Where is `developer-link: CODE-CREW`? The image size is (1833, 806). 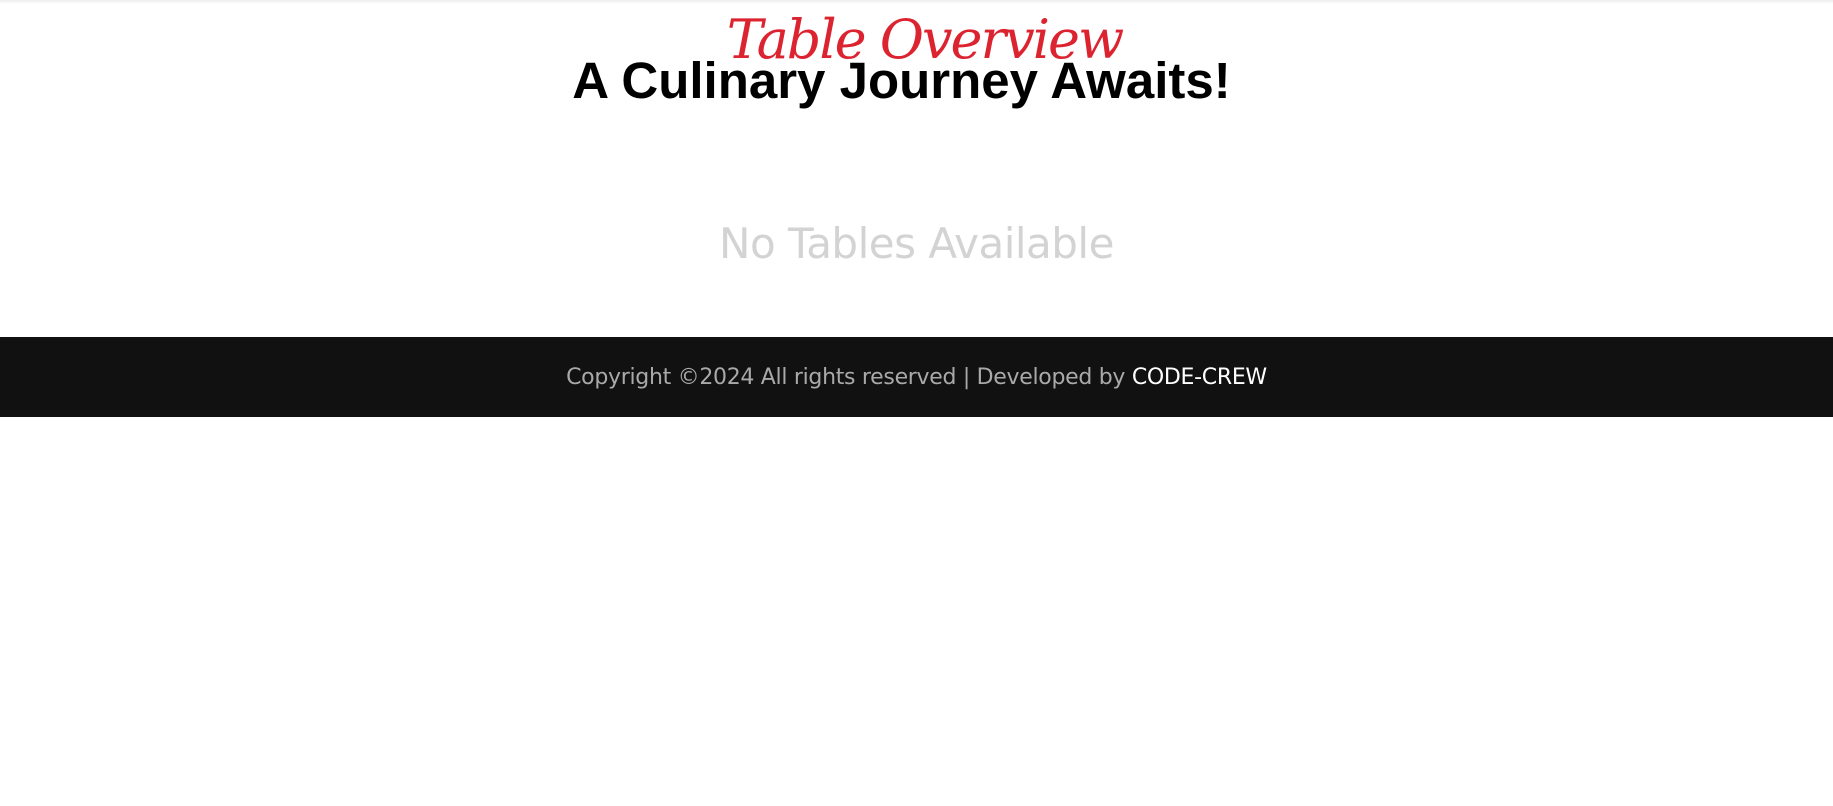 developer-link: CODE-CREW is located at coordinates (1199, 377).